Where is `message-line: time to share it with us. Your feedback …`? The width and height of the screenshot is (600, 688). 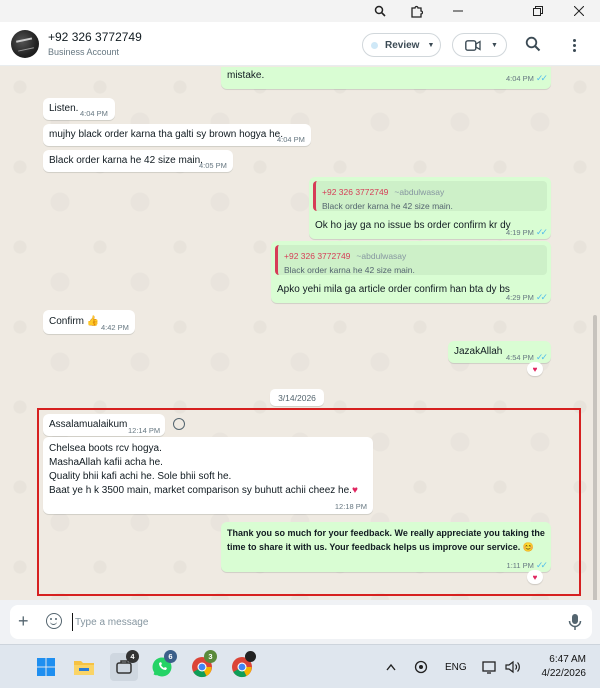
message-line: time to share it with us. Your feedback … is located at coordinates (380, 547).